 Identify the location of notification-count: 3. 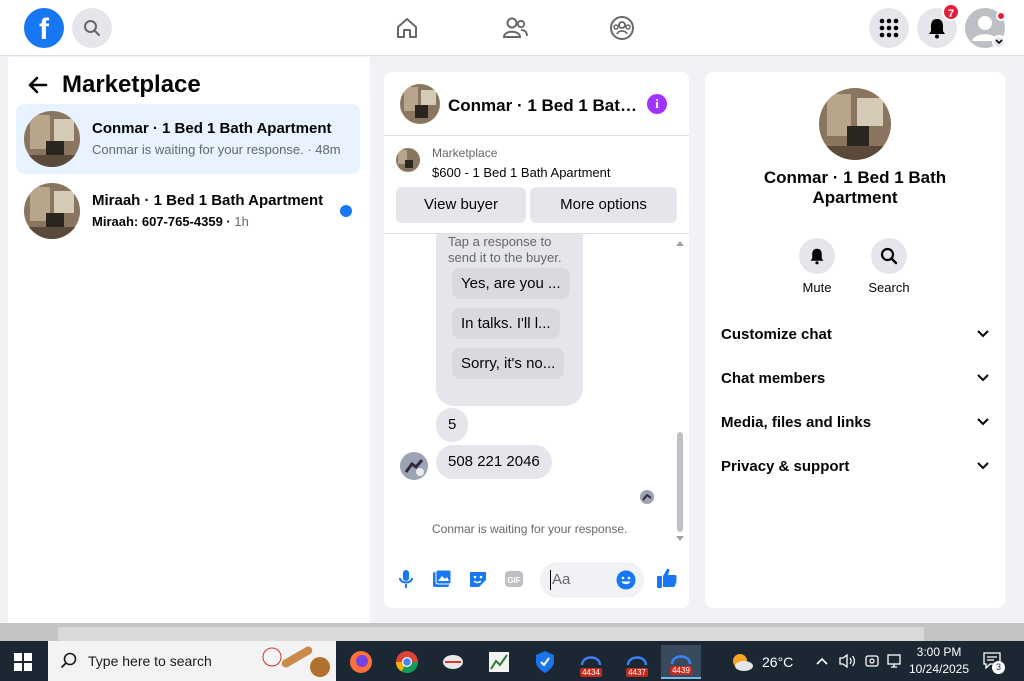
(998, 667).